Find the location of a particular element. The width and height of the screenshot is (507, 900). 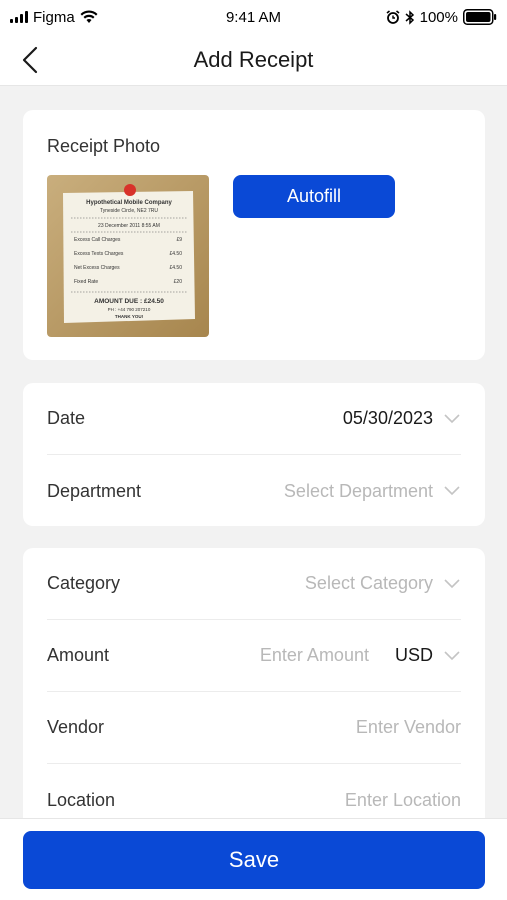

category-placeholder: Select Category is located at coordinates (368, 583).